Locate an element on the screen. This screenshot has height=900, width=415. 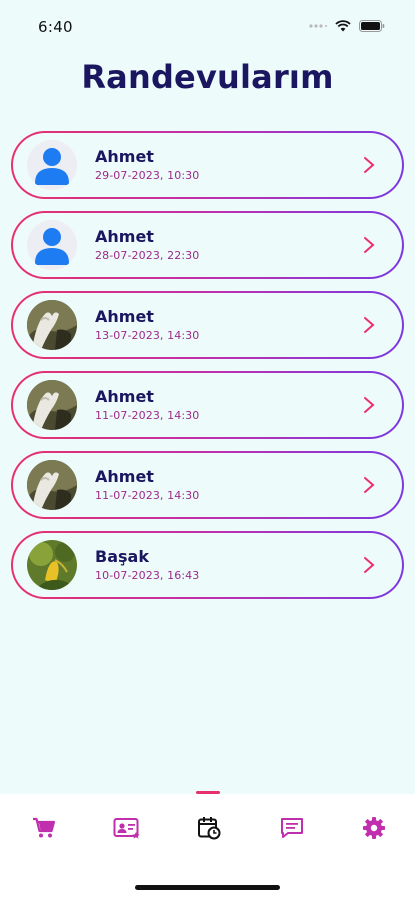
appointment-info: Ahmet 13-07-2023, 14:30 is located at coordinates (147, 325).